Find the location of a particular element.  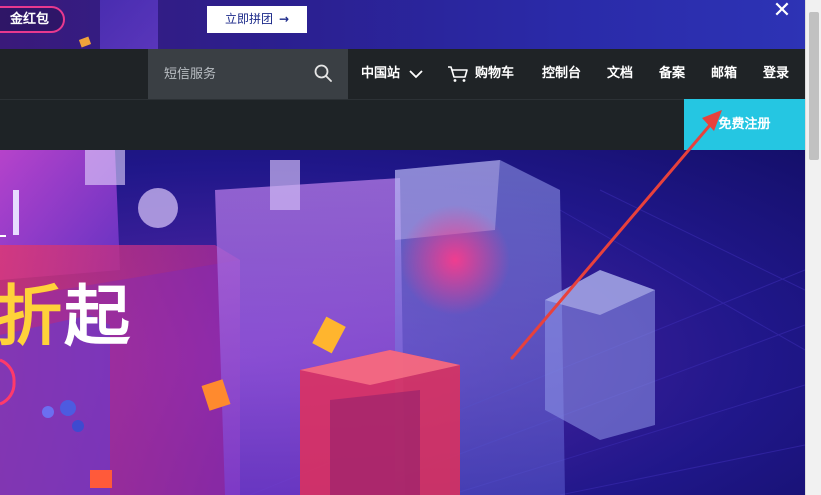

chevron-down-icon is located at coordinates (415, 73).